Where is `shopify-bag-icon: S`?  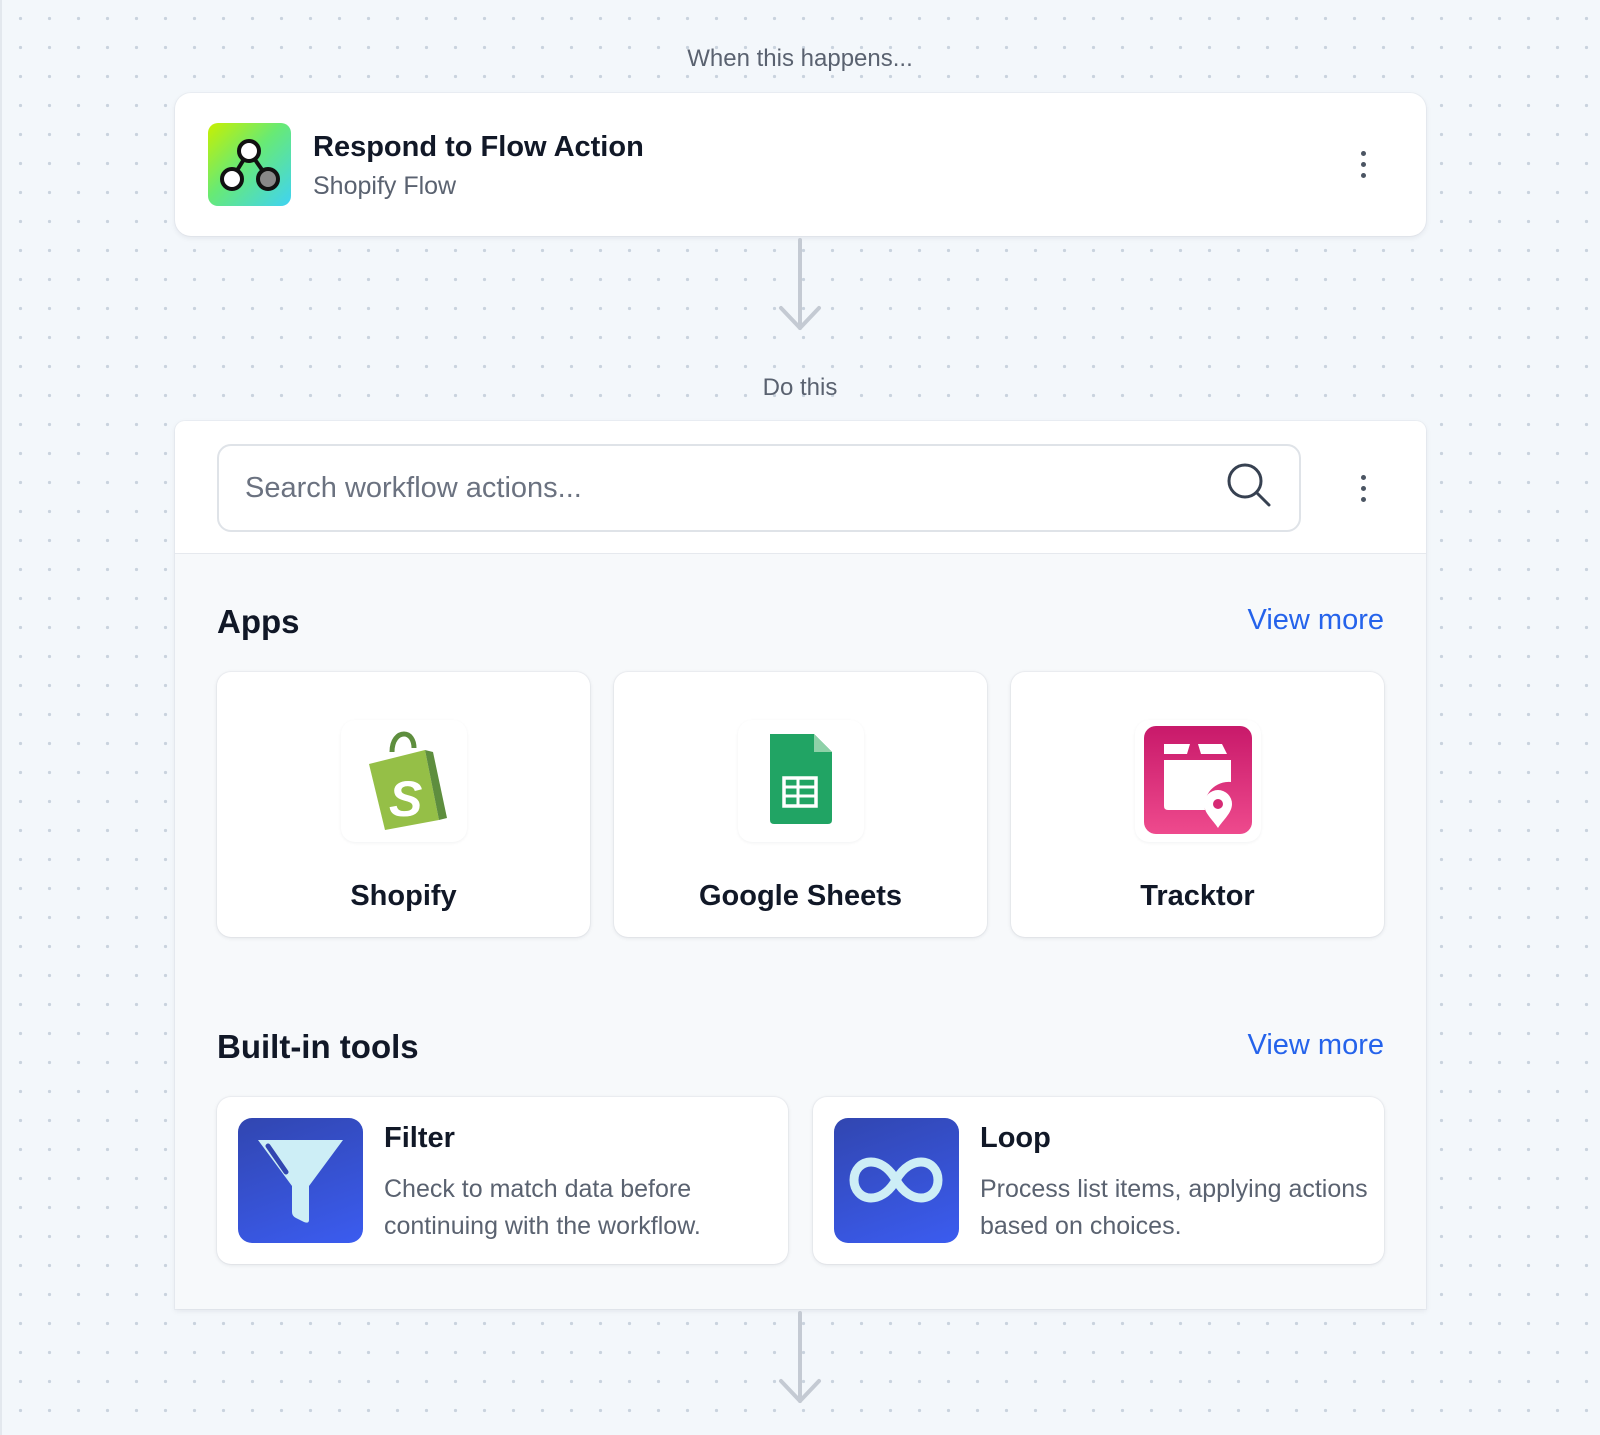 shopify-bag-icon: S is located at coordinates (404, 781).